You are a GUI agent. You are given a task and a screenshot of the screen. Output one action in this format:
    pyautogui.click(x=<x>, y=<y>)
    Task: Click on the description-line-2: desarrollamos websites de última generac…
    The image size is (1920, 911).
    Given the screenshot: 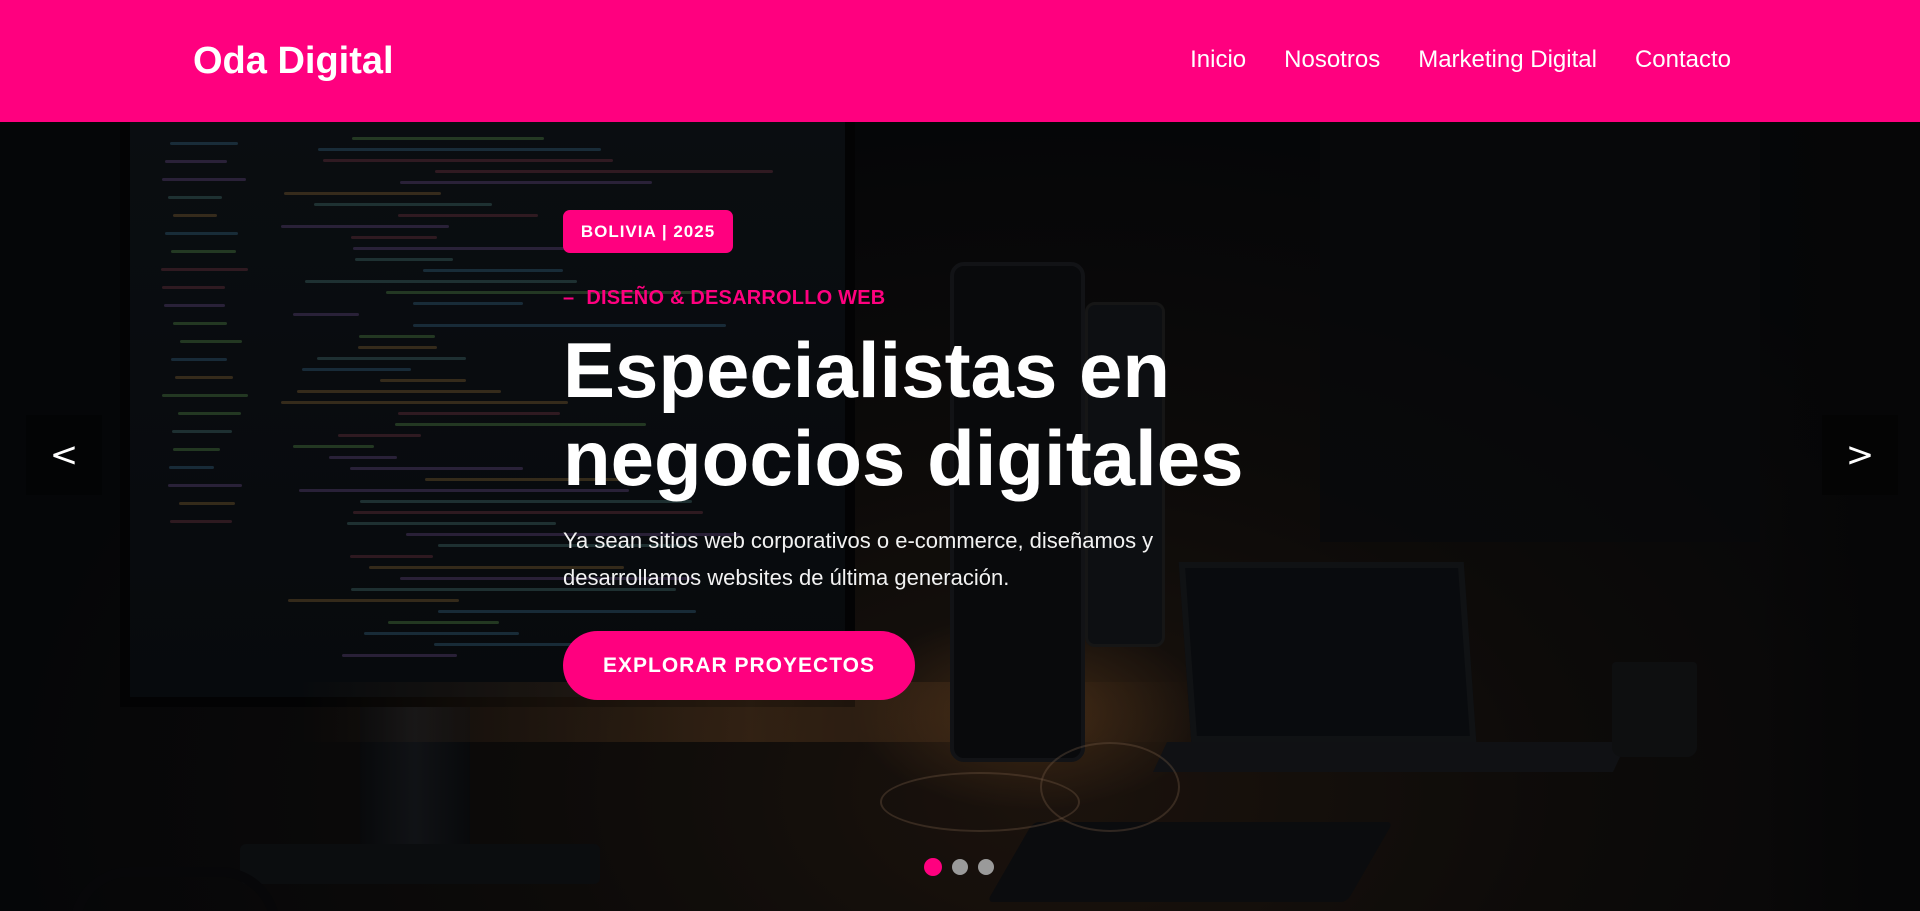 What is the action you would take?
    pyautogui.click(x=786, y=577)
    